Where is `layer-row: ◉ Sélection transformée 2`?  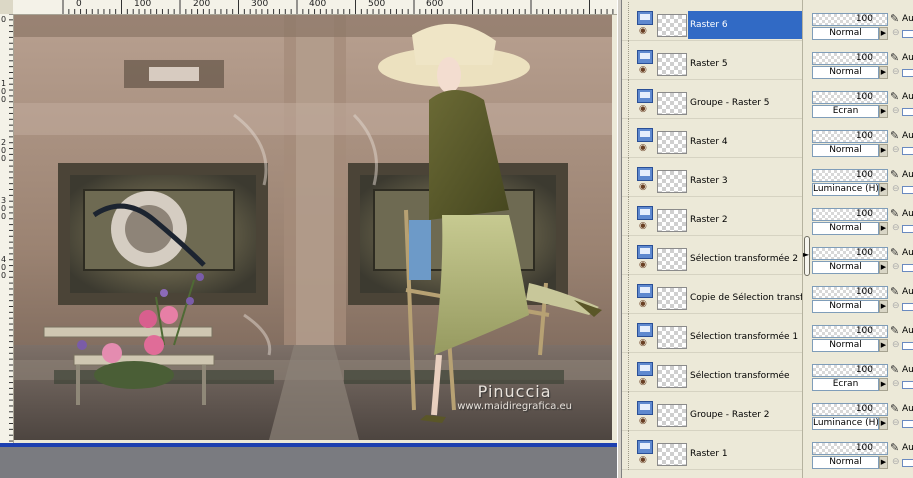 layer-row: ◉ Sélection transformée 2 is located at coordinates (712, 255).